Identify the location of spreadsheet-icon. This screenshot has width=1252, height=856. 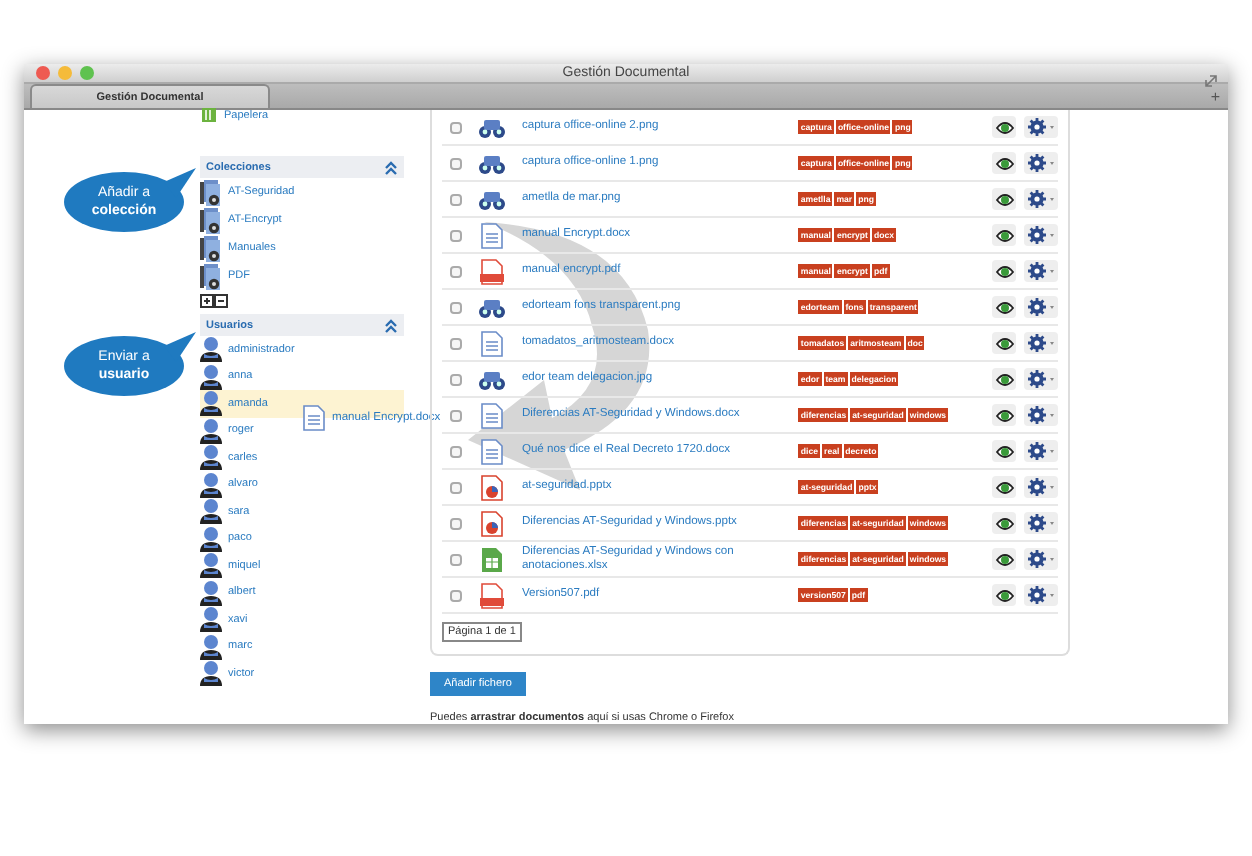
(491, 559).